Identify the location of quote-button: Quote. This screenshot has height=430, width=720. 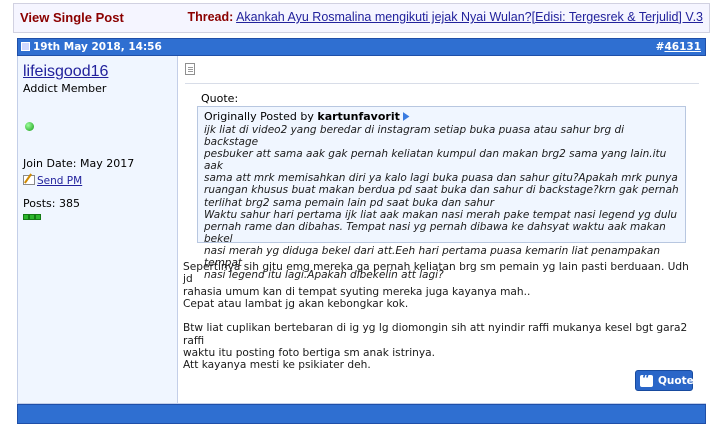
(664, 380).